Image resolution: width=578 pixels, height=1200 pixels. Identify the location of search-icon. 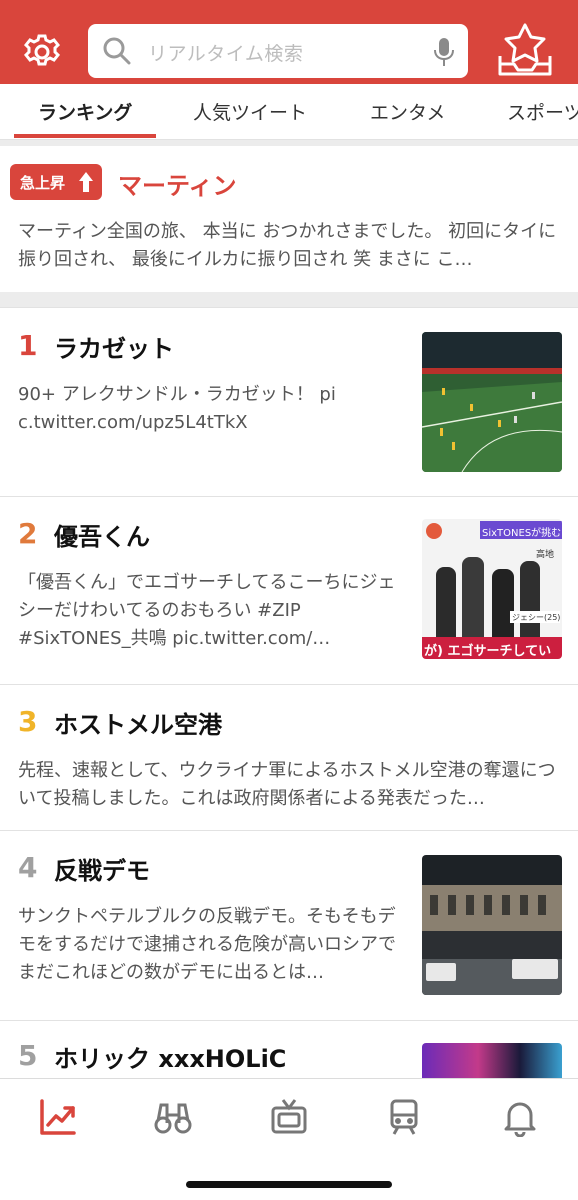
(117, 51).